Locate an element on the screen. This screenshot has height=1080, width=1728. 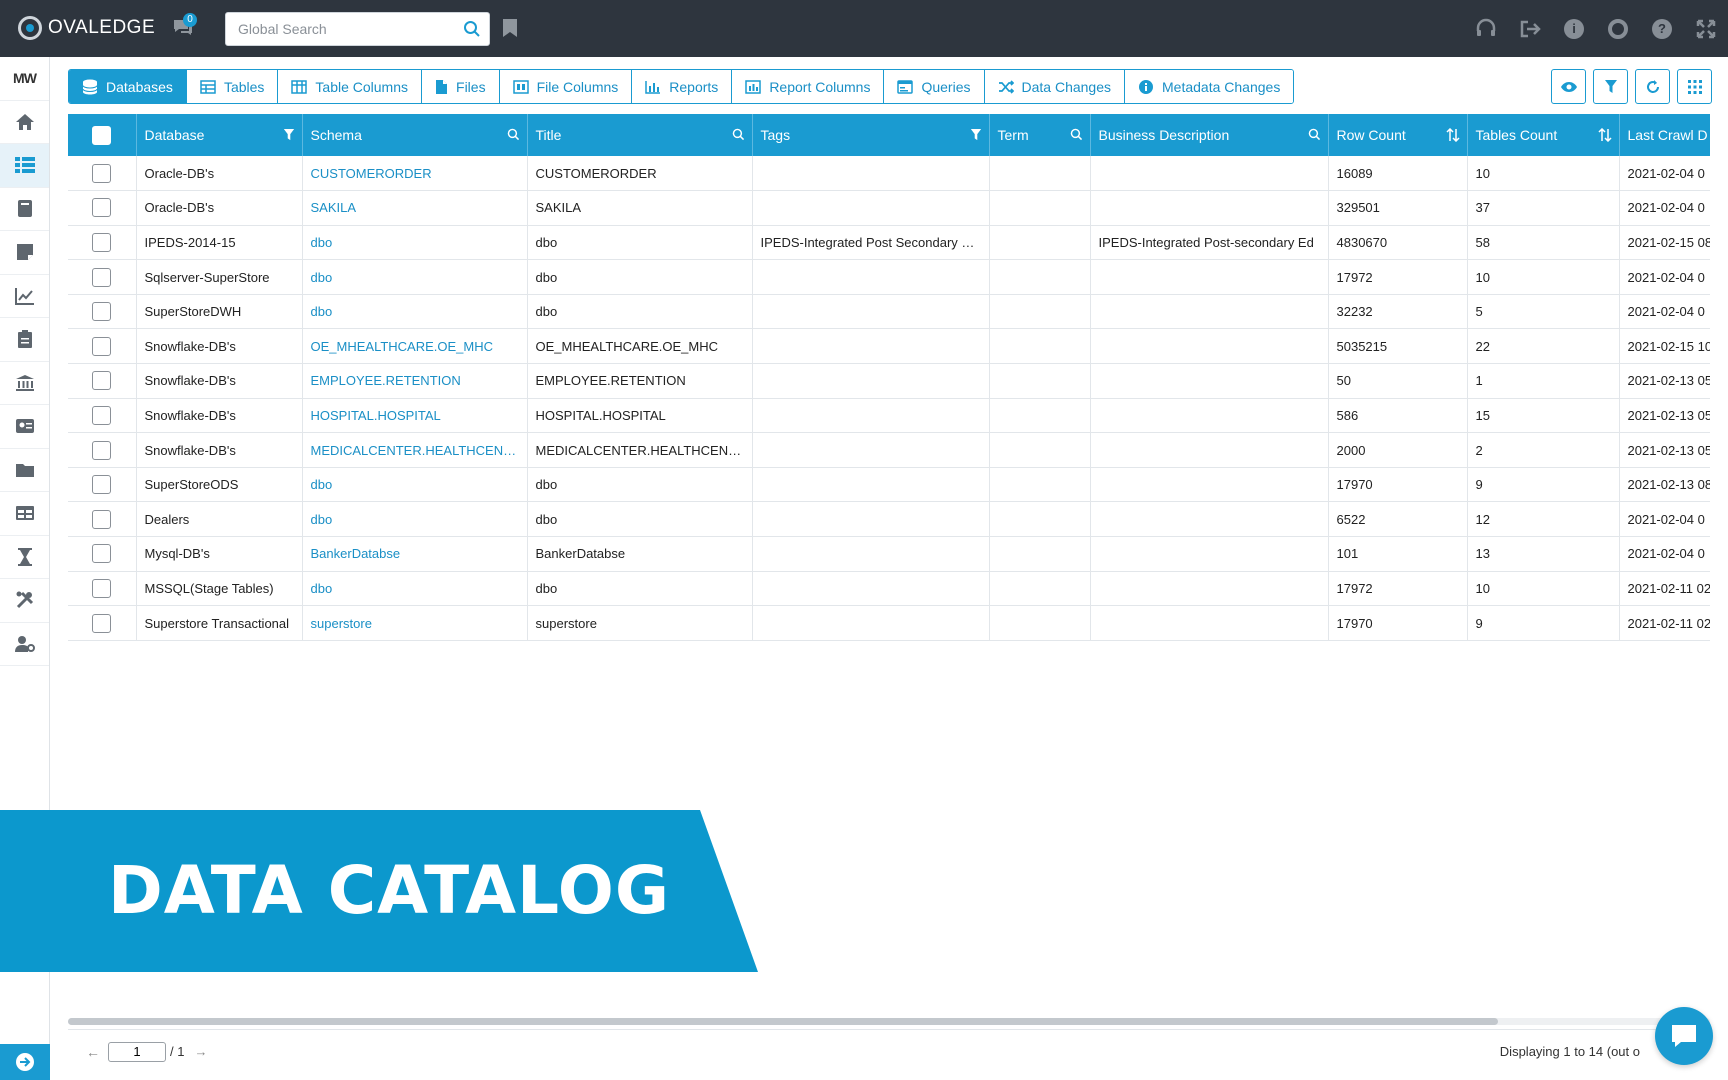
tab-tables: Tables is located at coordinates (232, 86).